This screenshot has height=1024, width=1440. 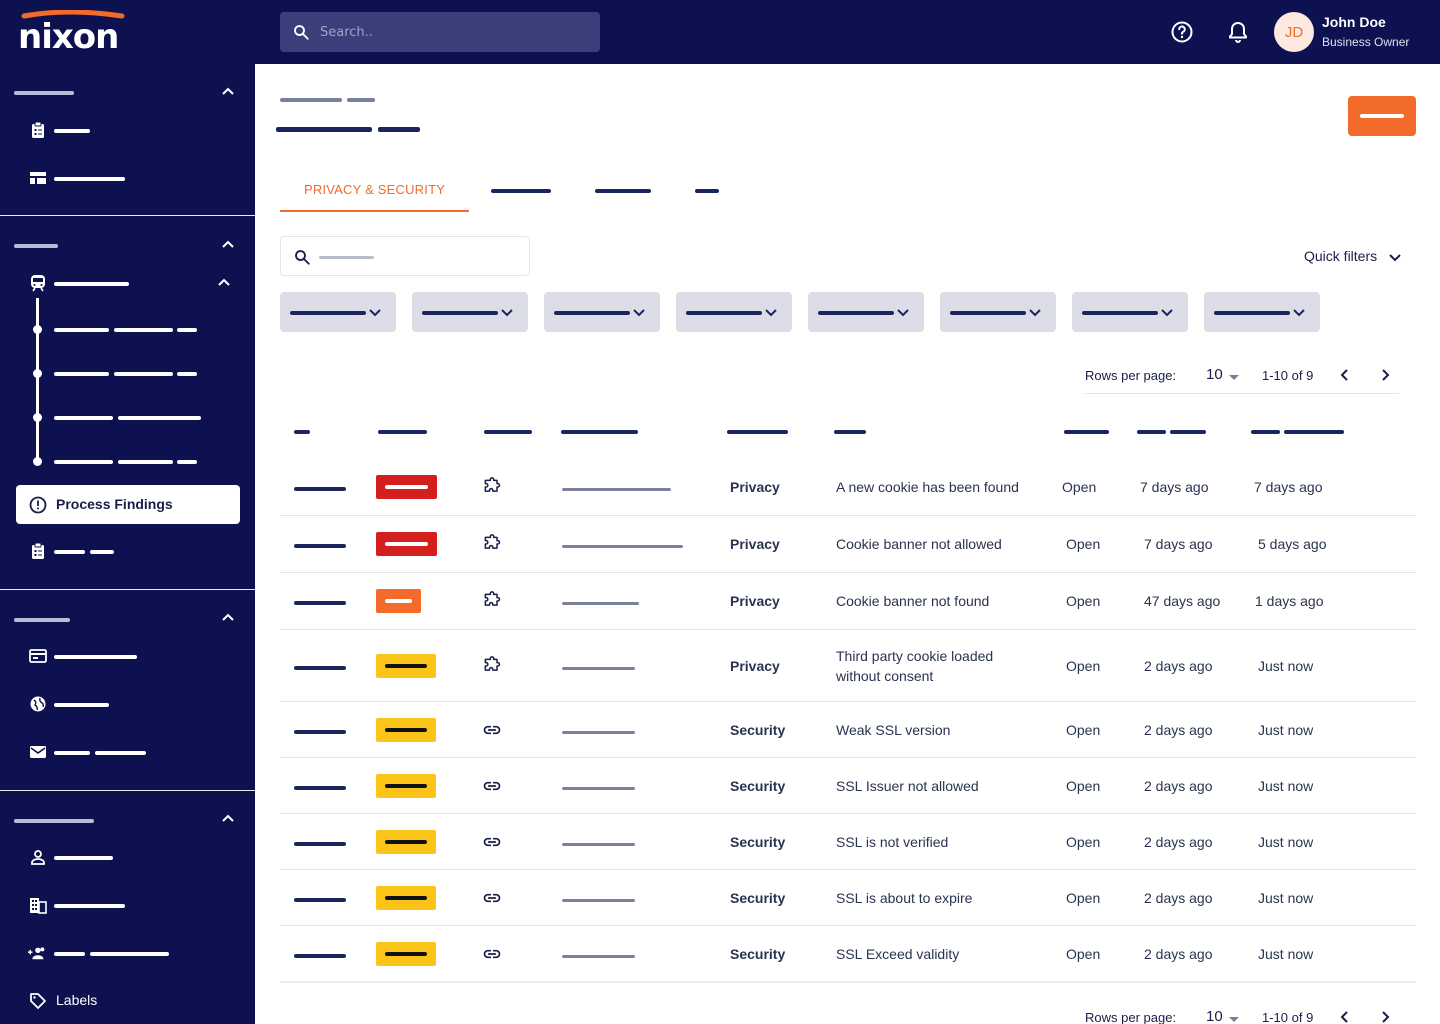 What do you see at coordinates (1238, 32) in the screenshot?
I see `bell-icon` at bounding box center [1238, 32].